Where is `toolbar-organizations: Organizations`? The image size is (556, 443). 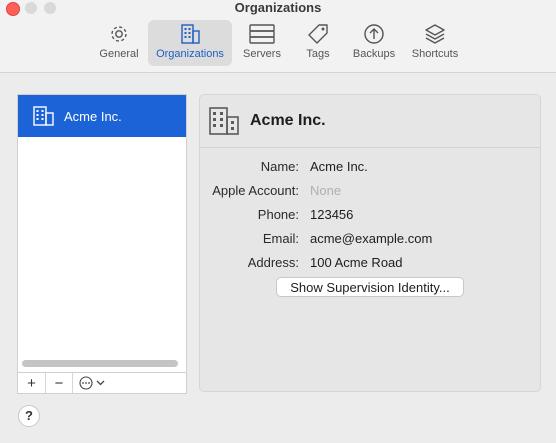 toolbar-organizations: Organizations is located at coordinates (190, 43).